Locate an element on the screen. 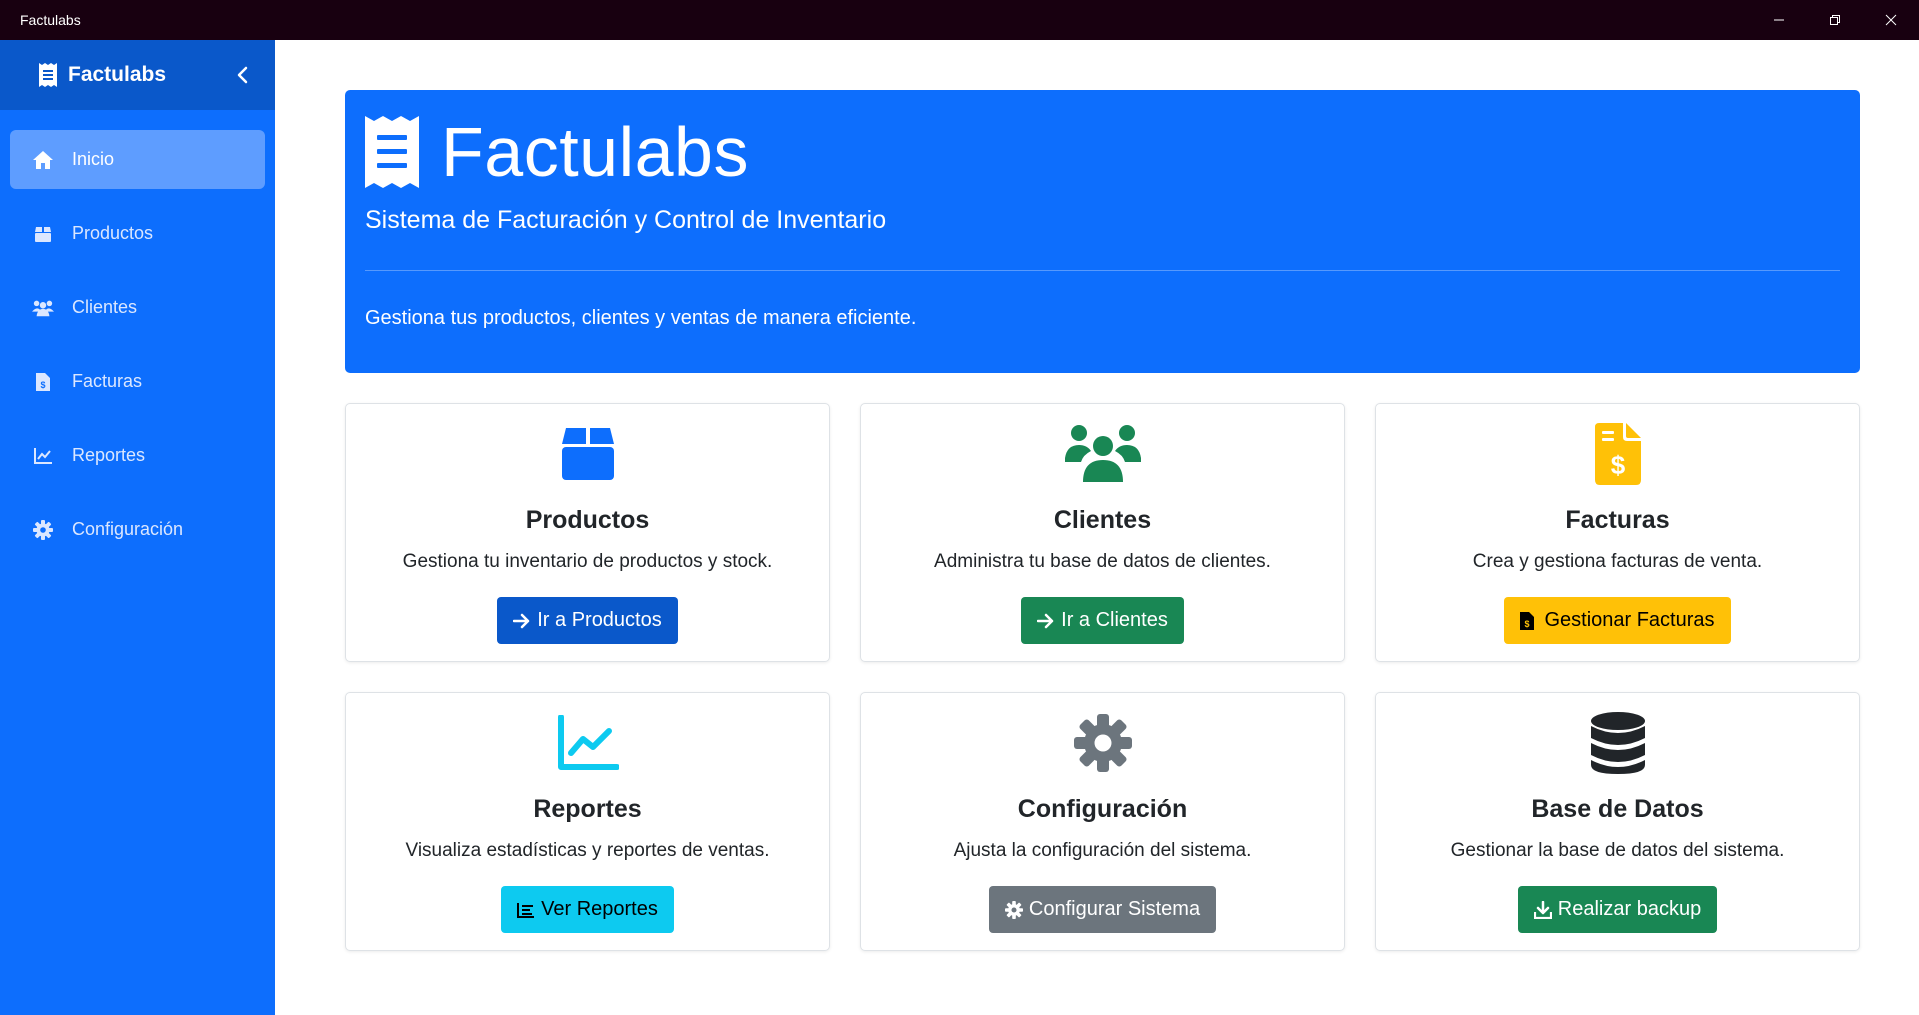  sidebar-item-inicio: Inicio is located at coordinates (137, 159).